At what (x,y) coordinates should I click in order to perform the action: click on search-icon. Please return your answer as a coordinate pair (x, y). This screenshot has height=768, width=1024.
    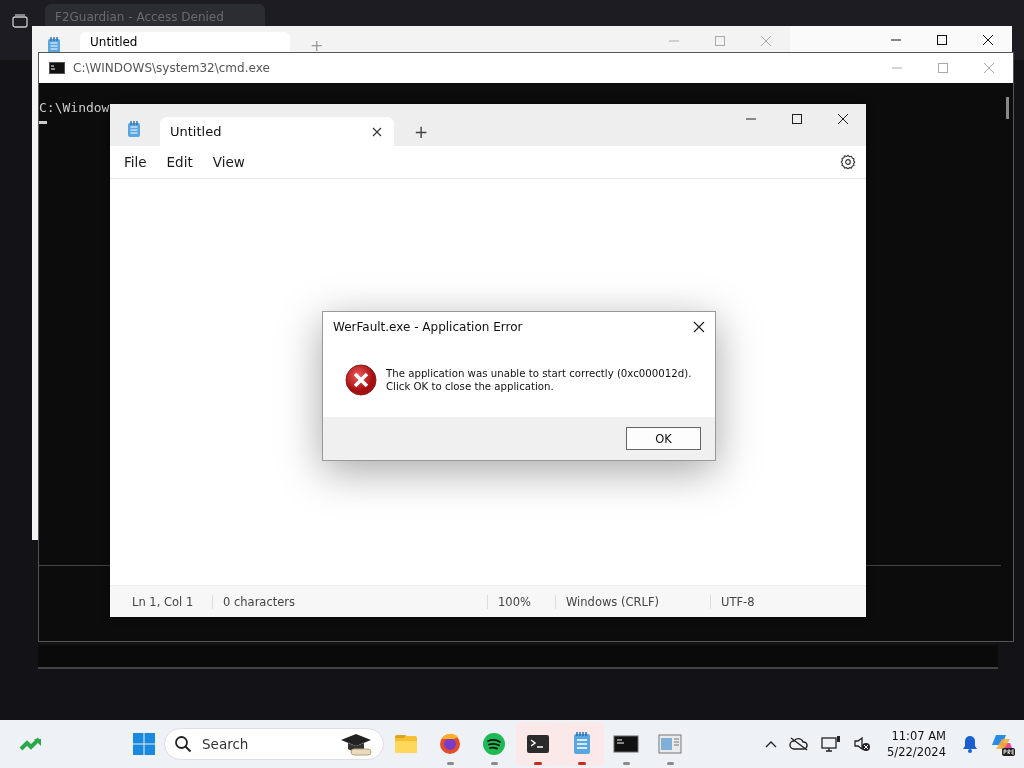
    Looking at the image, I should click on (183, 744).